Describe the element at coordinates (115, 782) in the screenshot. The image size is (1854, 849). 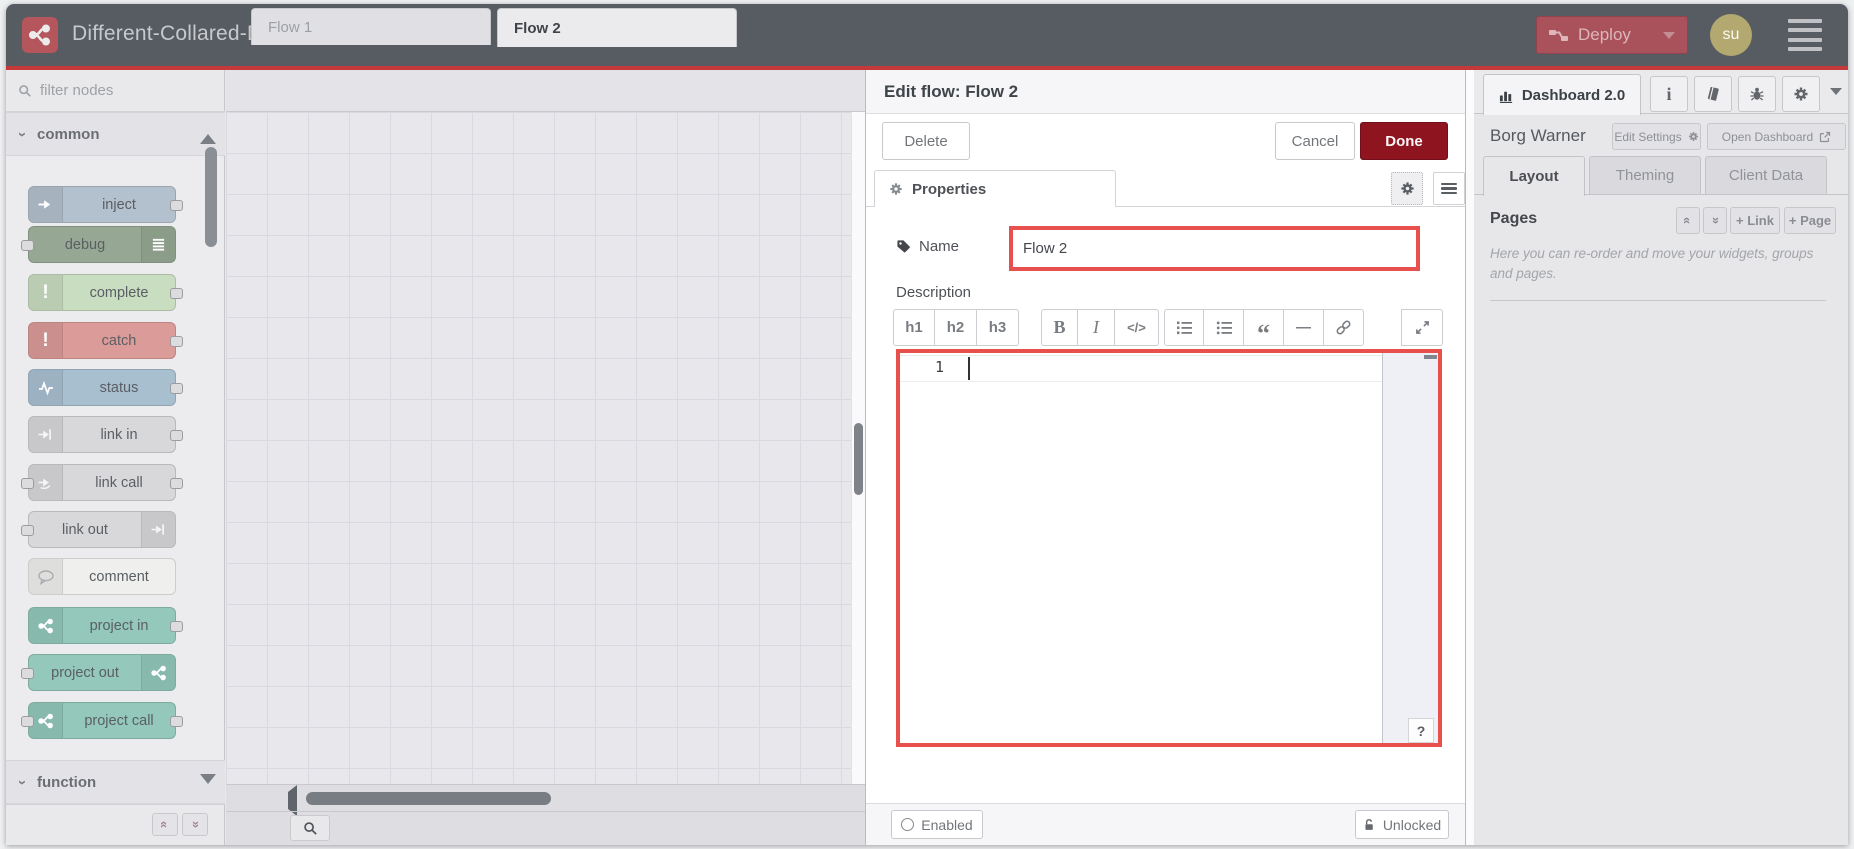
I see `palette-category-function: › function` at that location.